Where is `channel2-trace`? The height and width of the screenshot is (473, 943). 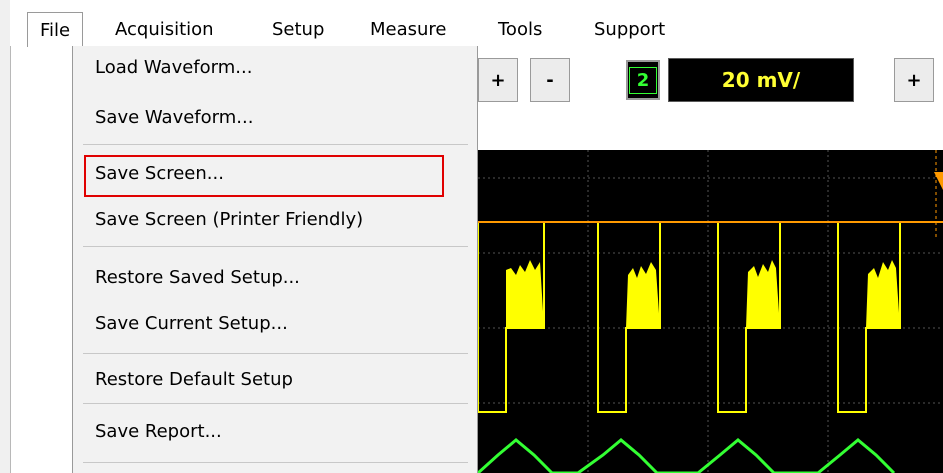
channel2-trace is located at coordinates (687, 455).